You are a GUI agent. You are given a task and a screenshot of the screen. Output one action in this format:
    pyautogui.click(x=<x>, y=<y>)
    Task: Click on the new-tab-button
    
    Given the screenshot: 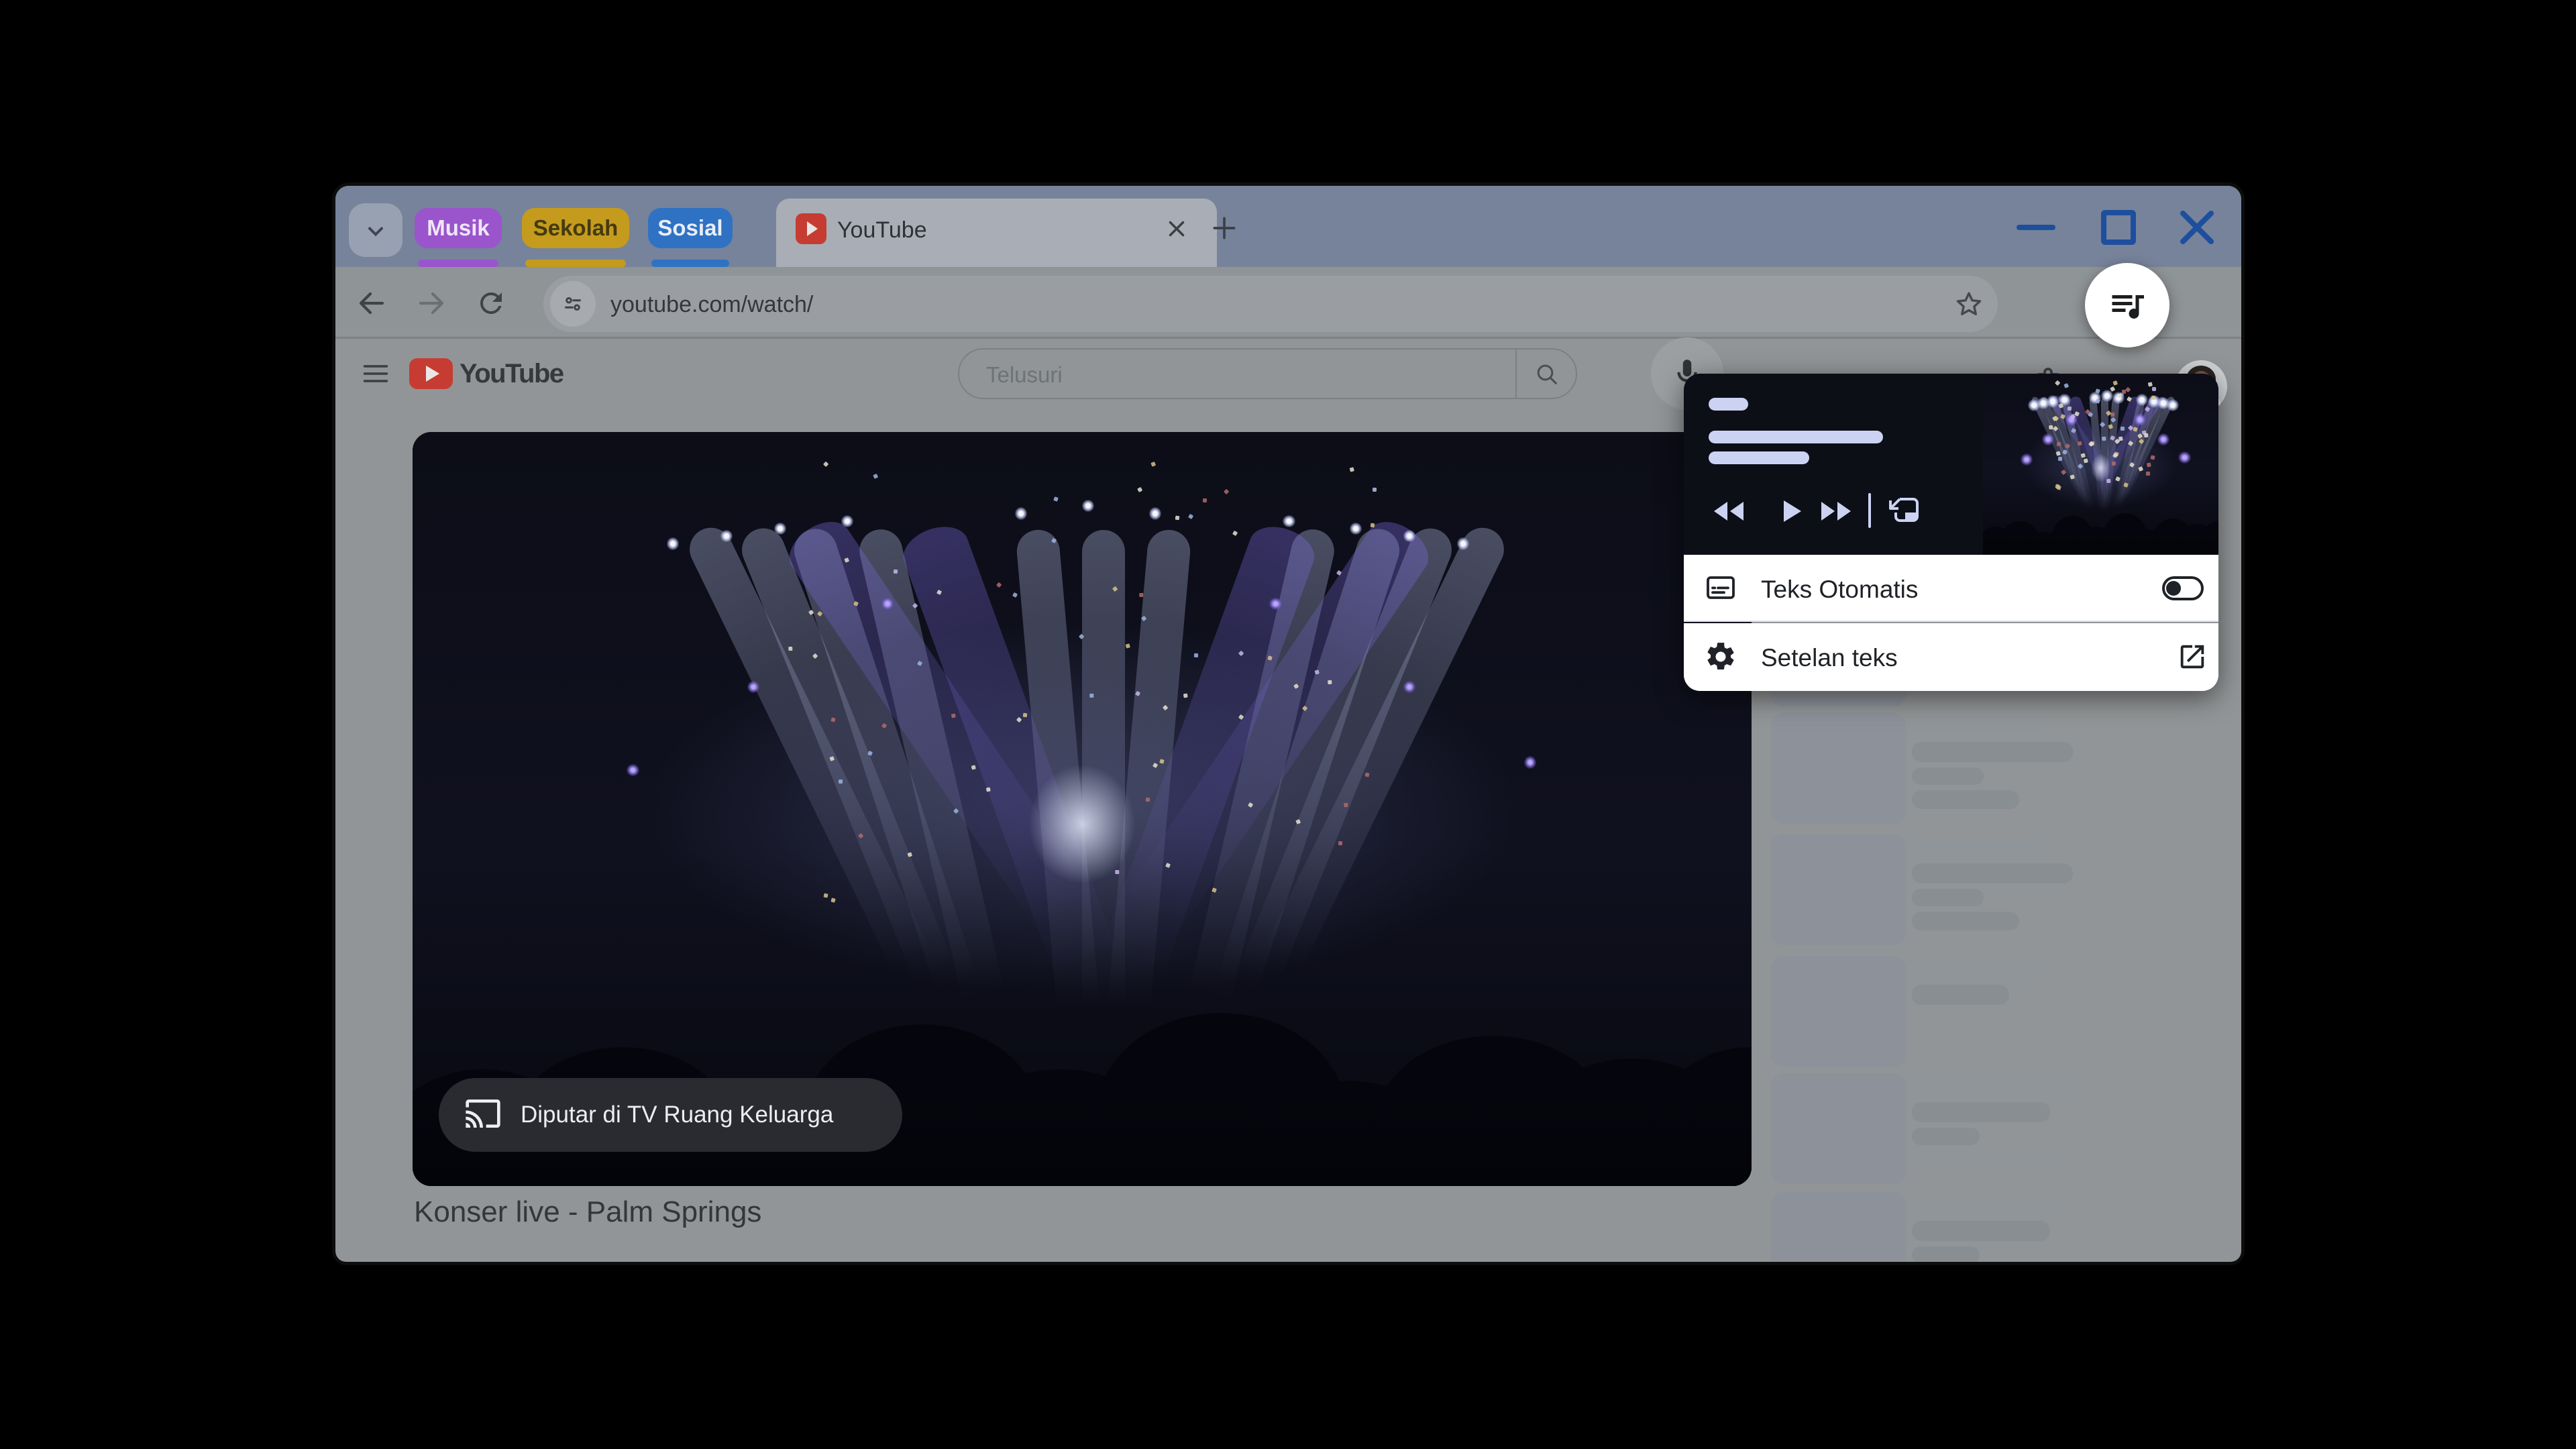 What is the action you would take?
    pyautogui.click(x=1224, y=228)
    